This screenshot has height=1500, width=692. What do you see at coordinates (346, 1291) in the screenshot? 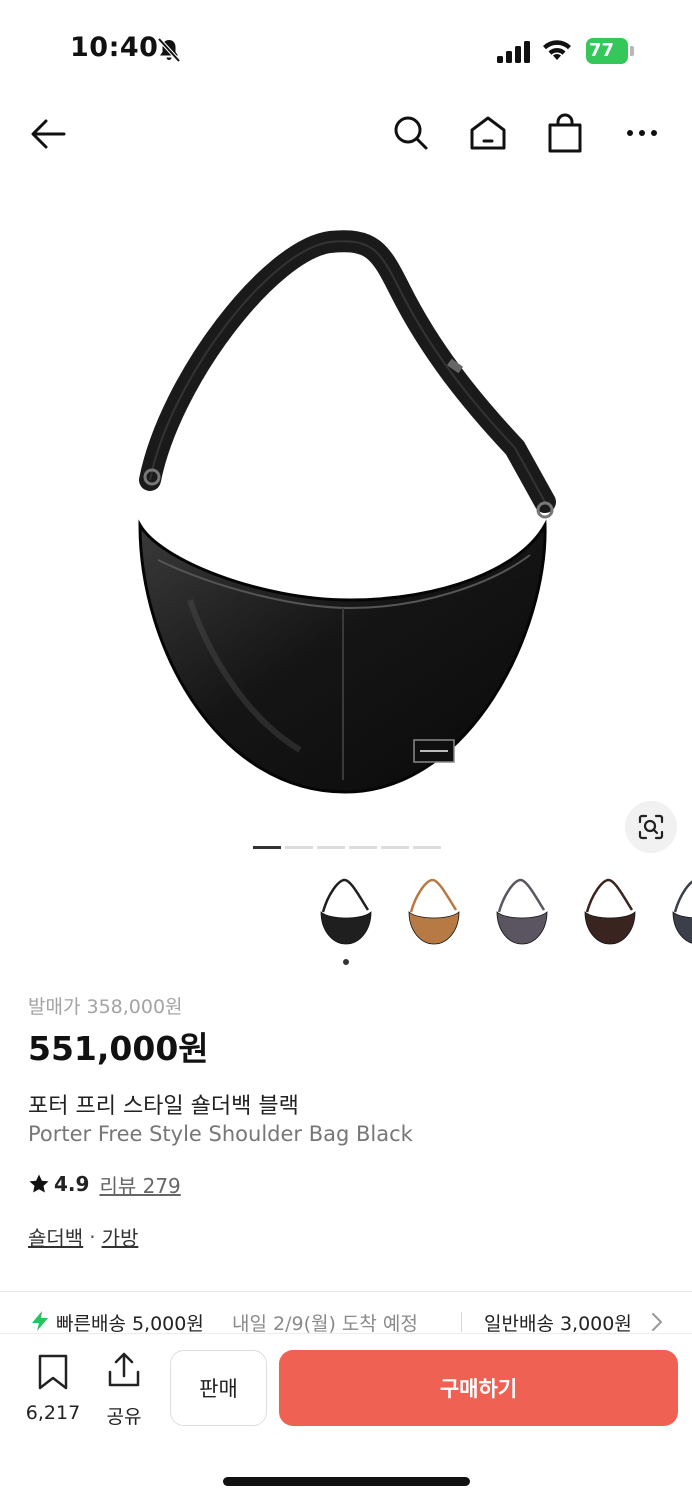
I see `section-divider` at bounding box center [346, 1291].